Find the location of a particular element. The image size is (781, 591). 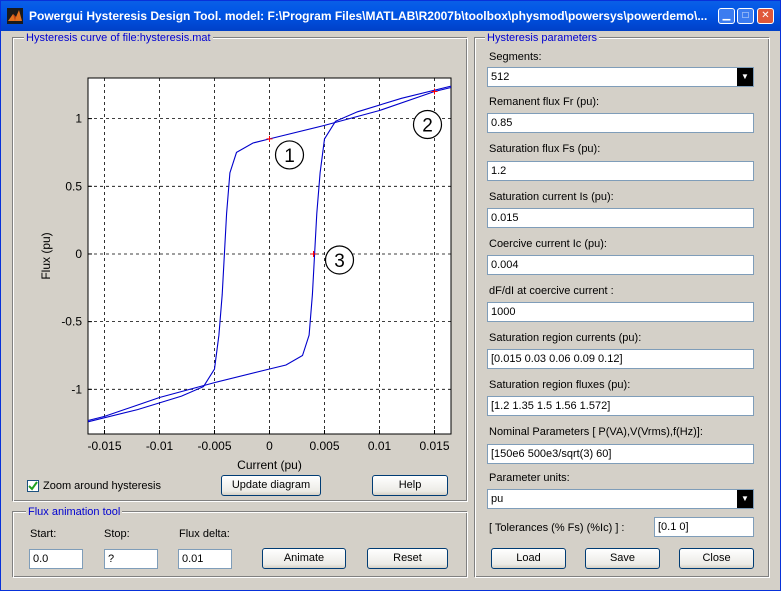

maximize-icon: □ is located at coordinates (745, 15).